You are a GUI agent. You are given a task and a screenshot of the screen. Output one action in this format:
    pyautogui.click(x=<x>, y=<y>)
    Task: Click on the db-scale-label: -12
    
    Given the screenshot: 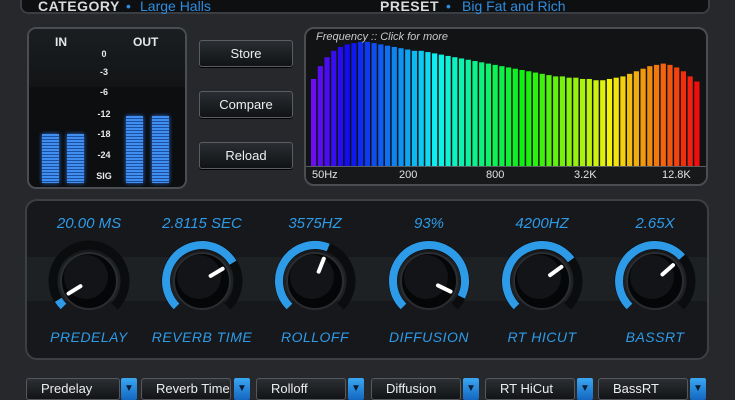 What is the action you would take?
    pyautogui.click(x=104, y=114)
    